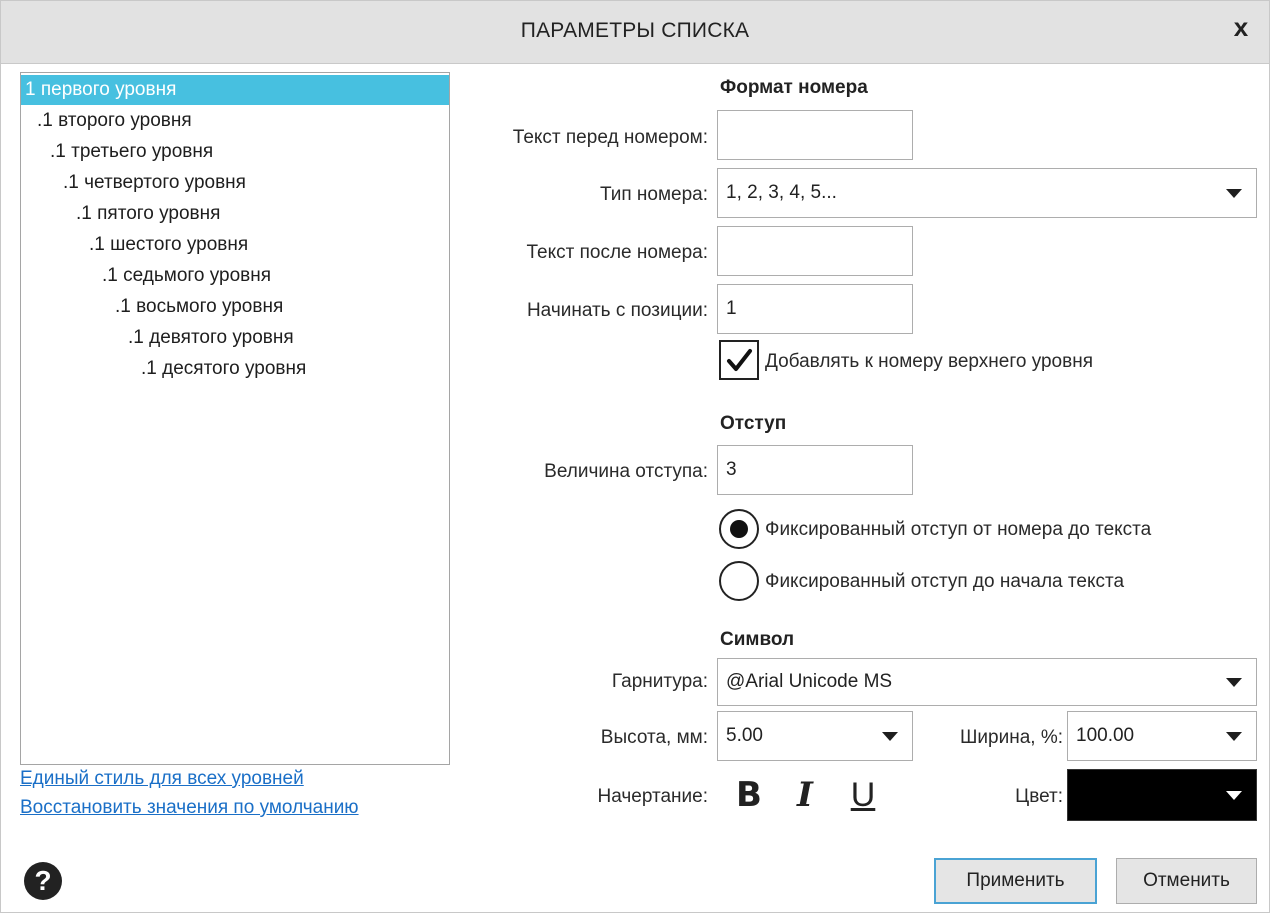 This screenshot has width=1270, height=913. What do you see at coordinates (235, 121) in the screenshot?
I see `level-item-2: .1 второго уровня` at bounding box center [235, 121].